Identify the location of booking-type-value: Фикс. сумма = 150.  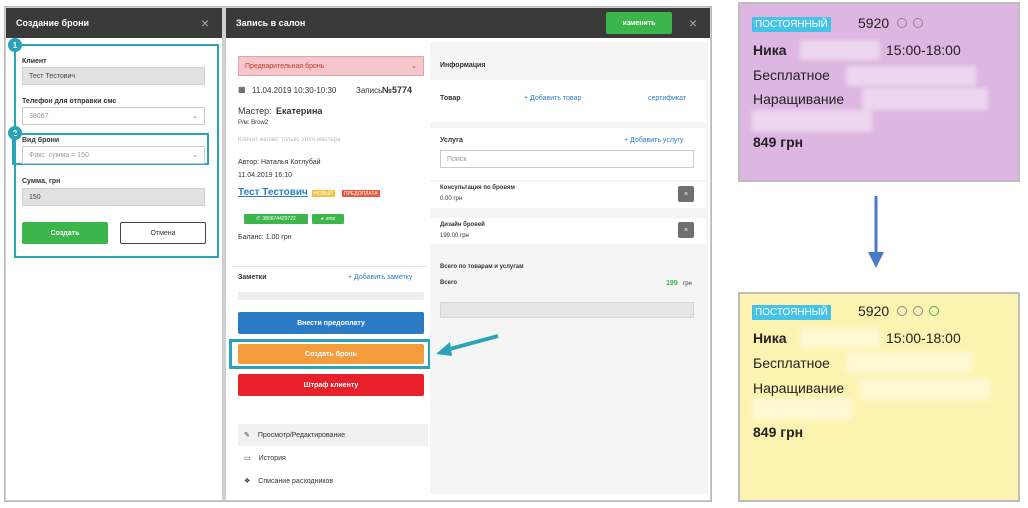
(59, 155).